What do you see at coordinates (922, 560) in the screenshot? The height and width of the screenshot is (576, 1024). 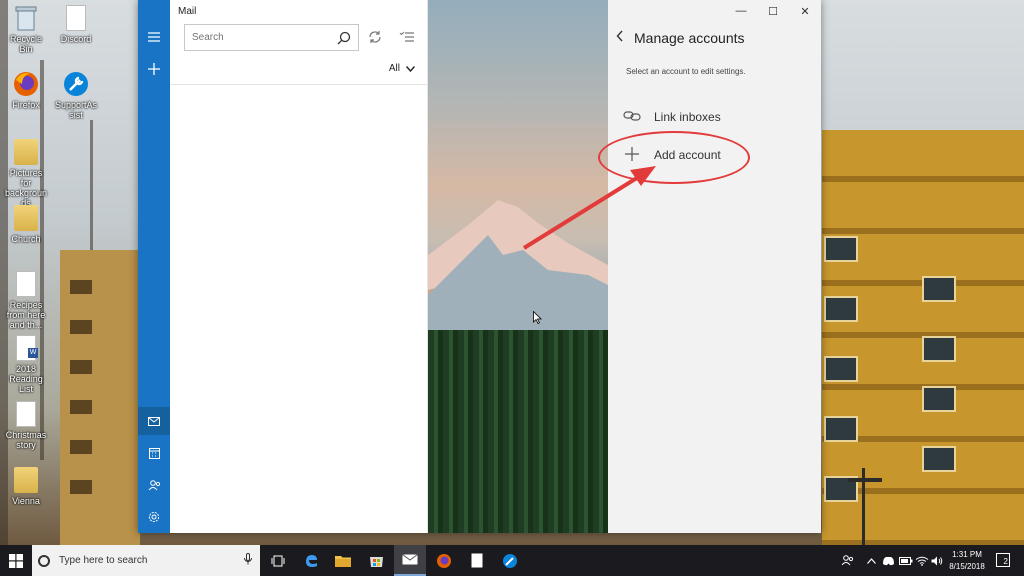 I see `wifi-icon` at bounding box center [922, 560].